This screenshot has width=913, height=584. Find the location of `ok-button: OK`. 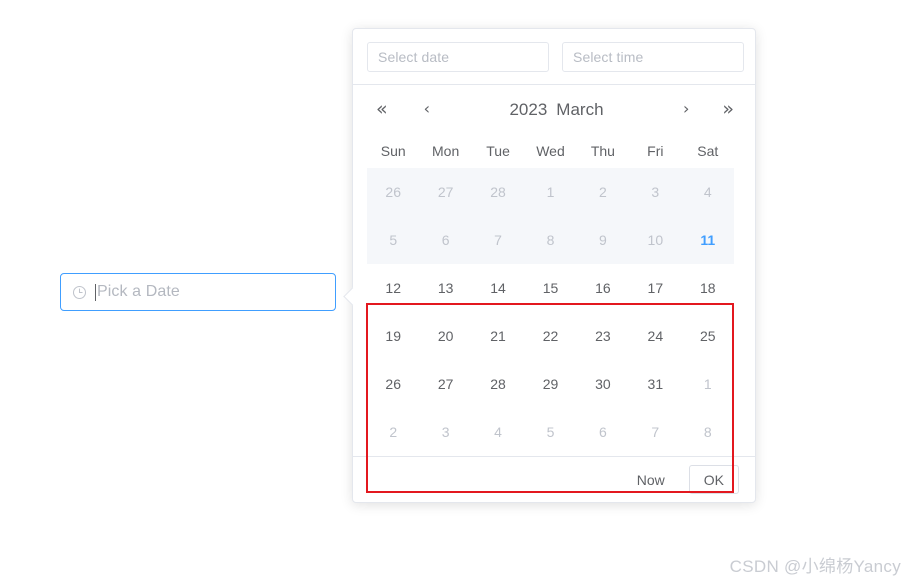

ok-button: OK is located at coordinates (713, 479).